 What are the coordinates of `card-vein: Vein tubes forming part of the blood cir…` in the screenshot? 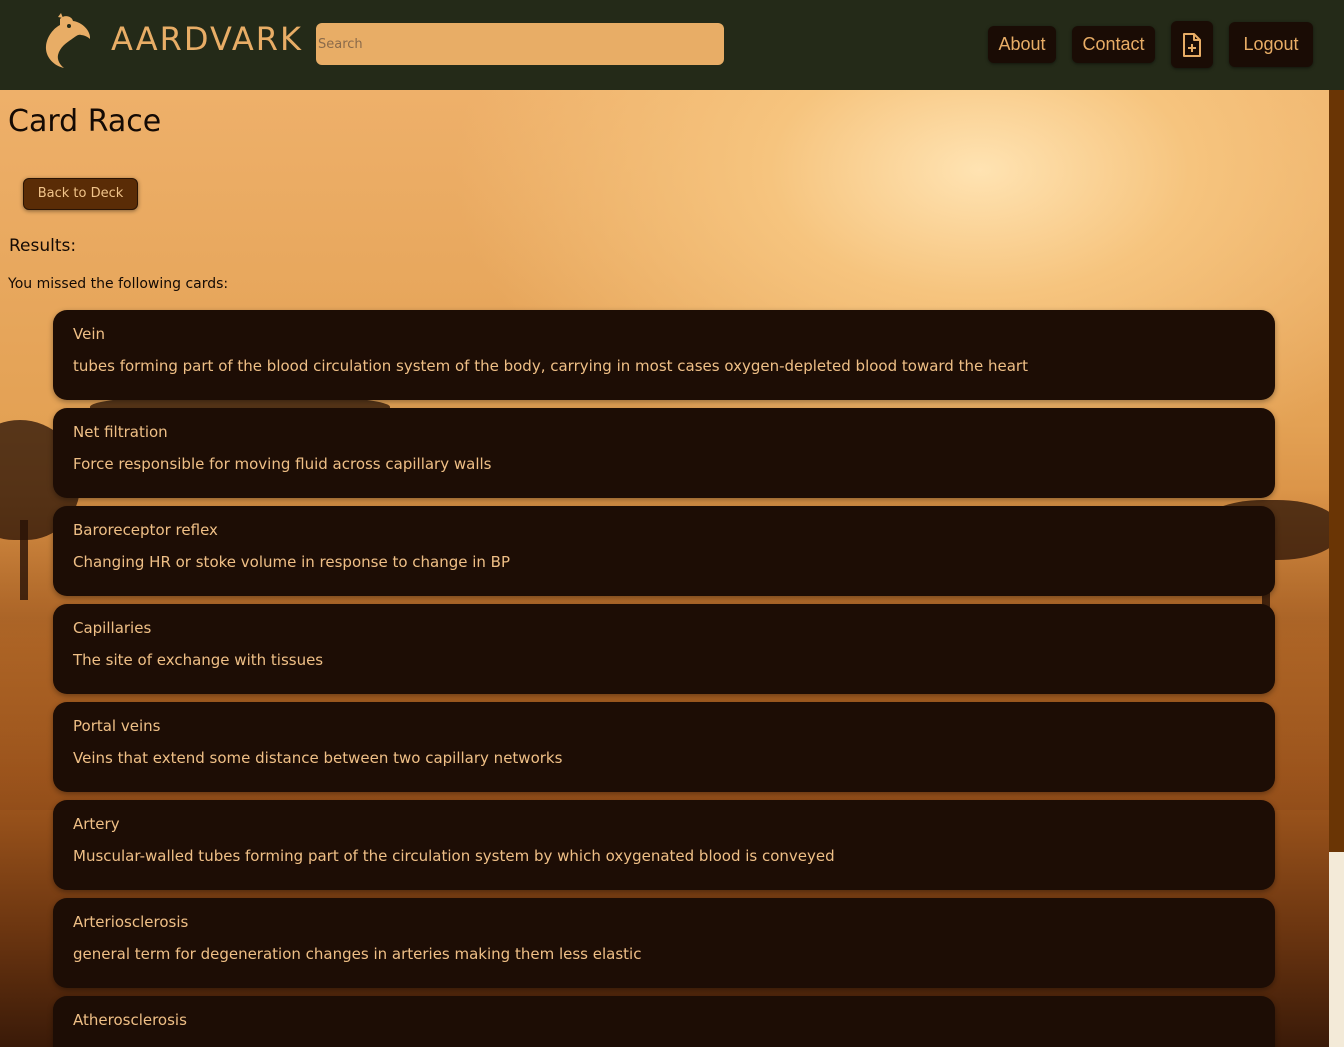 It's located at (664, 355).